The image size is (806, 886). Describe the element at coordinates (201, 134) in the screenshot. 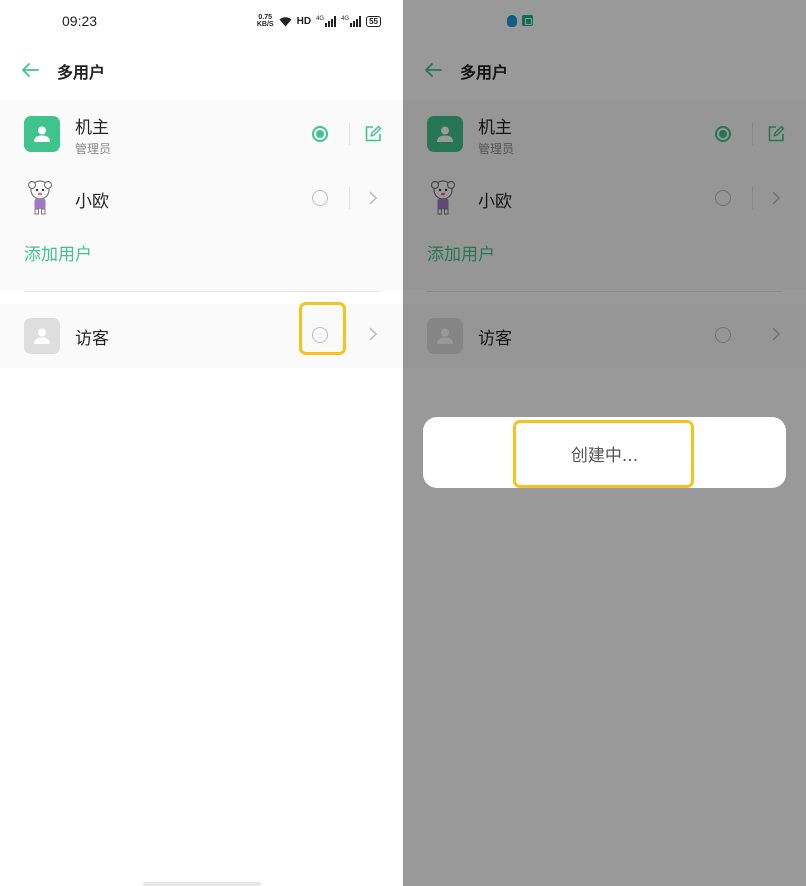

I see `user-row-owner: 机主 管理员` at that location.